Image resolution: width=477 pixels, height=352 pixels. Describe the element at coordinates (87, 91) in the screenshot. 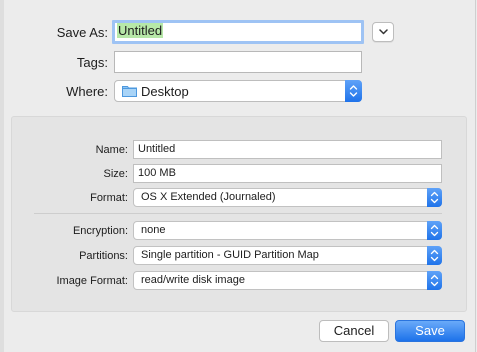

I see `where-label: Where:` at that location.